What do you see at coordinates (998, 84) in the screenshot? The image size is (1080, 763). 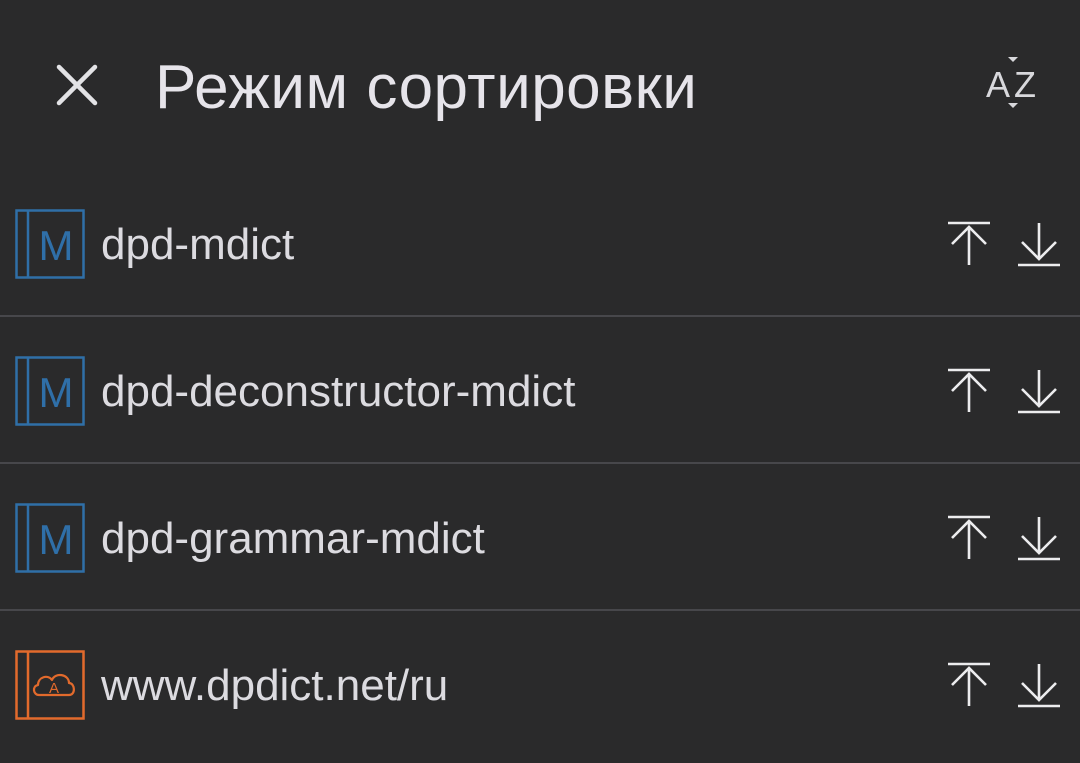 I see `sort-letter-a: A` at bounding box center [998, 84].